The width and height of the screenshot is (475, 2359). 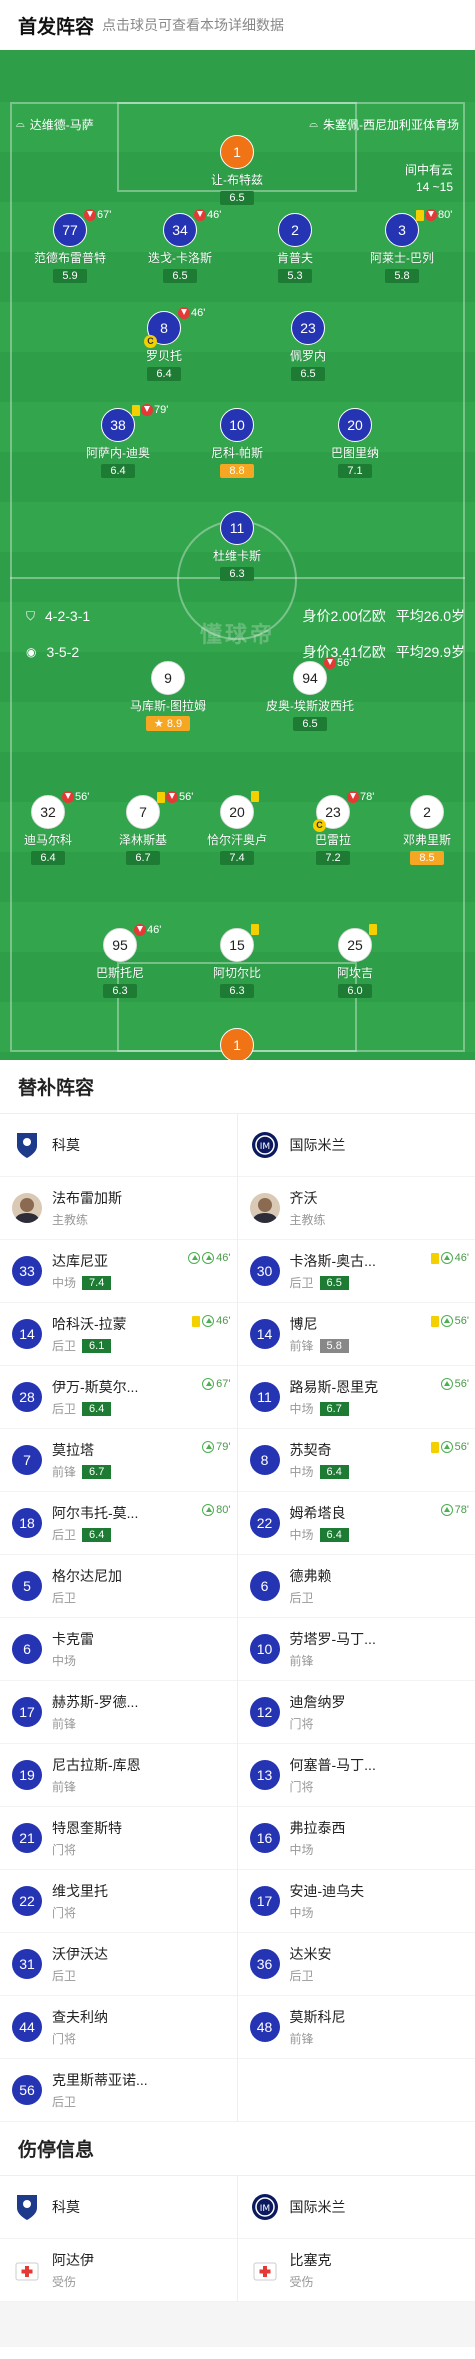 I want to click on away-age: 平均29.9岁, so click(x=430, y=652).